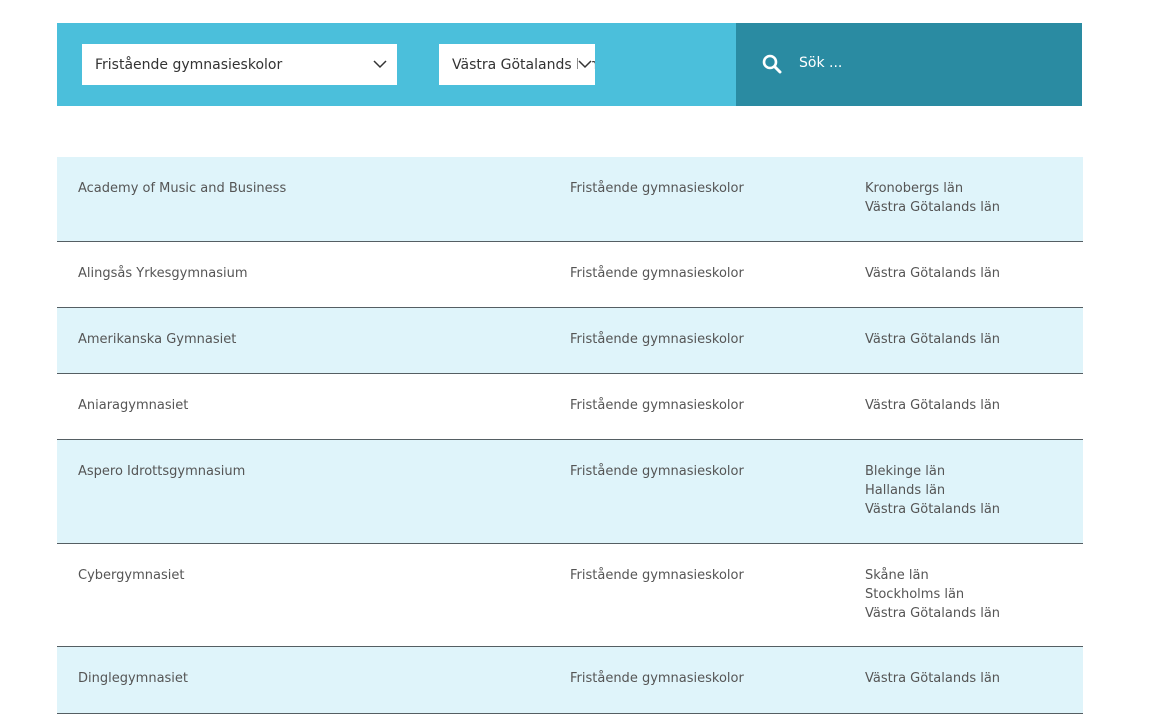  I want to click on region-select: Västra Götalands län, so click(517, 64).